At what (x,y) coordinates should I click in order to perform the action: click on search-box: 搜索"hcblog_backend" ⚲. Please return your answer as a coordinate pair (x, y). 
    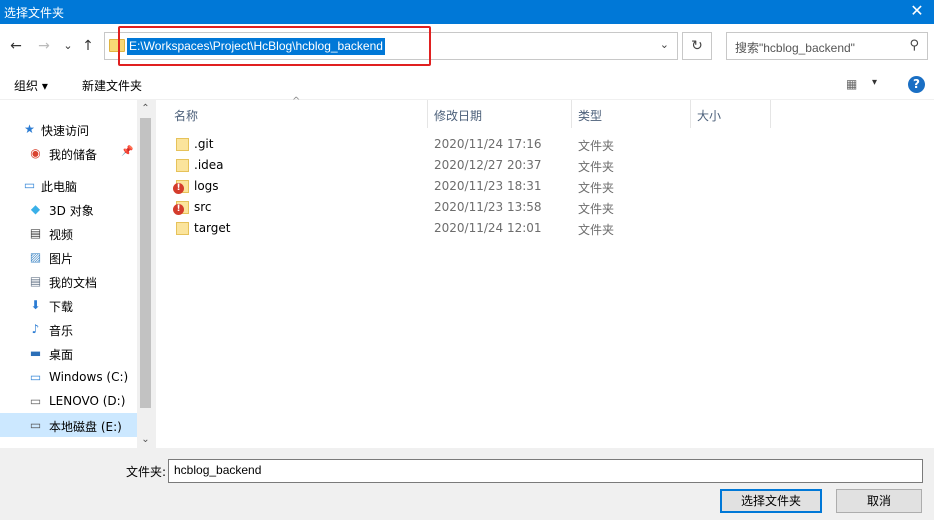
    Looking at the image, I should click on (827, 46).